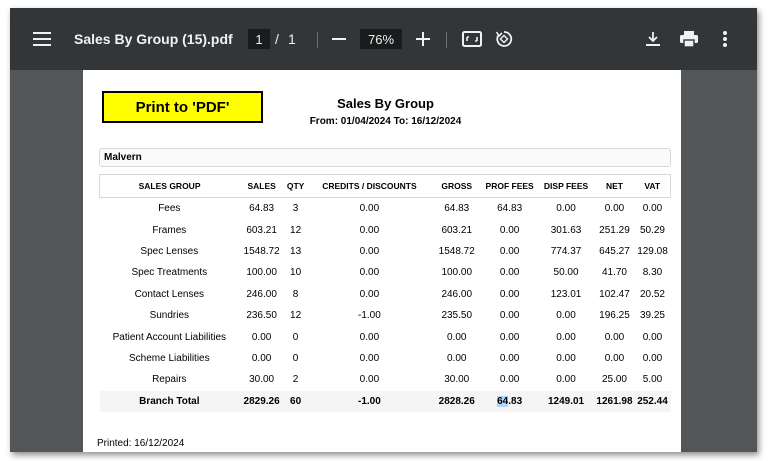 The height and width of the screenshot is (461, 771). Describe the element at coordinates (153, 39) in the screenshot. I see `document-title: Sales By Group (15).pdf` at that location.